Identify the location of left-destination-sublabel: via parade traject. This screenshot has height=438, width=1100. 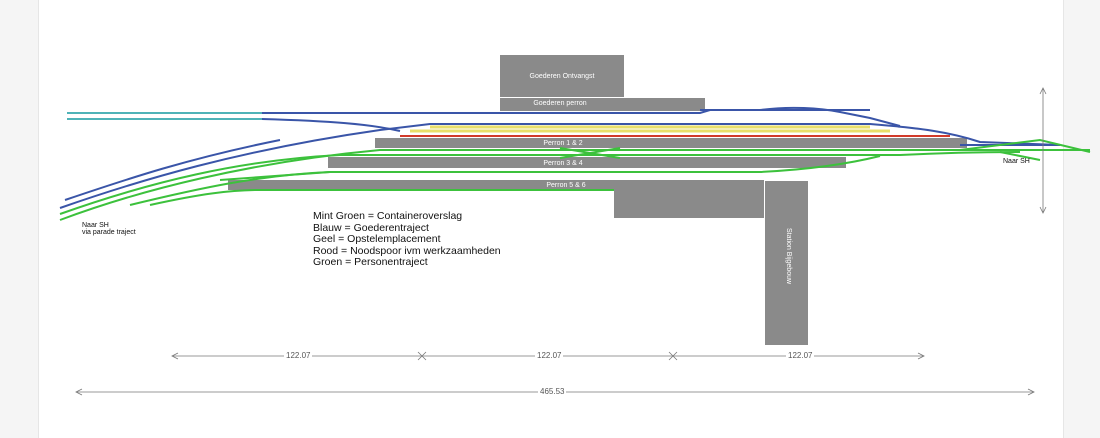
(109, 232).